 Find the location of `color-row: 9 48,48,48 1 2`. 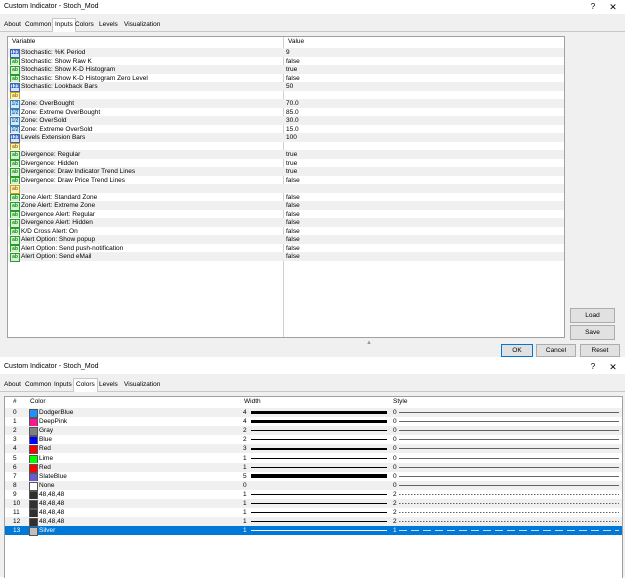

color-row: 9 48,48,48 1 2 is located at coordinates (313, 495).